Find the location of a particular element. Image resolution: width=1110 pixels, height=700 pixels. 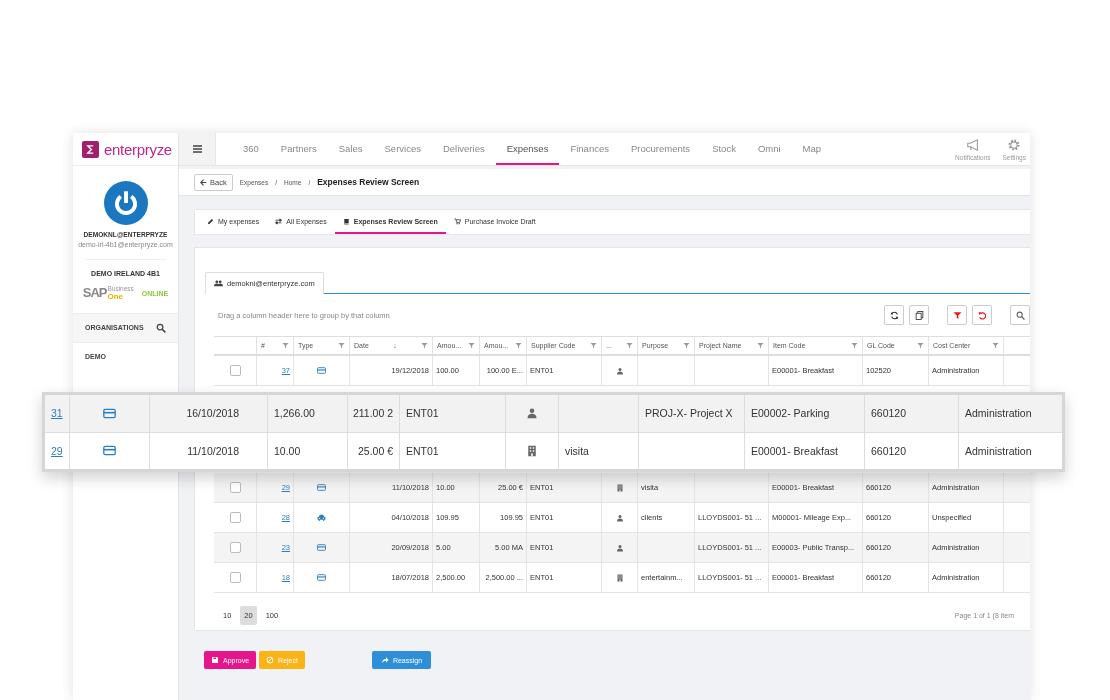

filter-button is located at coordinates (957, 315).